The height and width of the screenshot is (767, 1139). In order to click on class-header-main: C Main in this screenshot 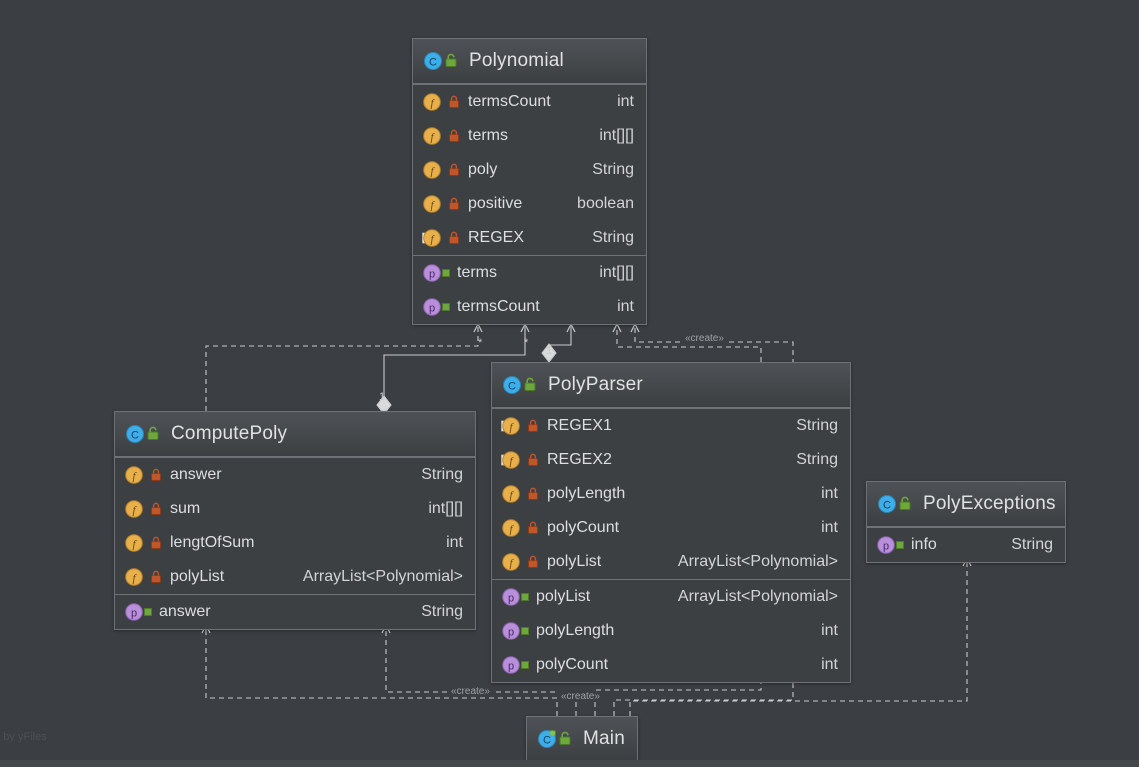, I will do `click(582, 739)`.